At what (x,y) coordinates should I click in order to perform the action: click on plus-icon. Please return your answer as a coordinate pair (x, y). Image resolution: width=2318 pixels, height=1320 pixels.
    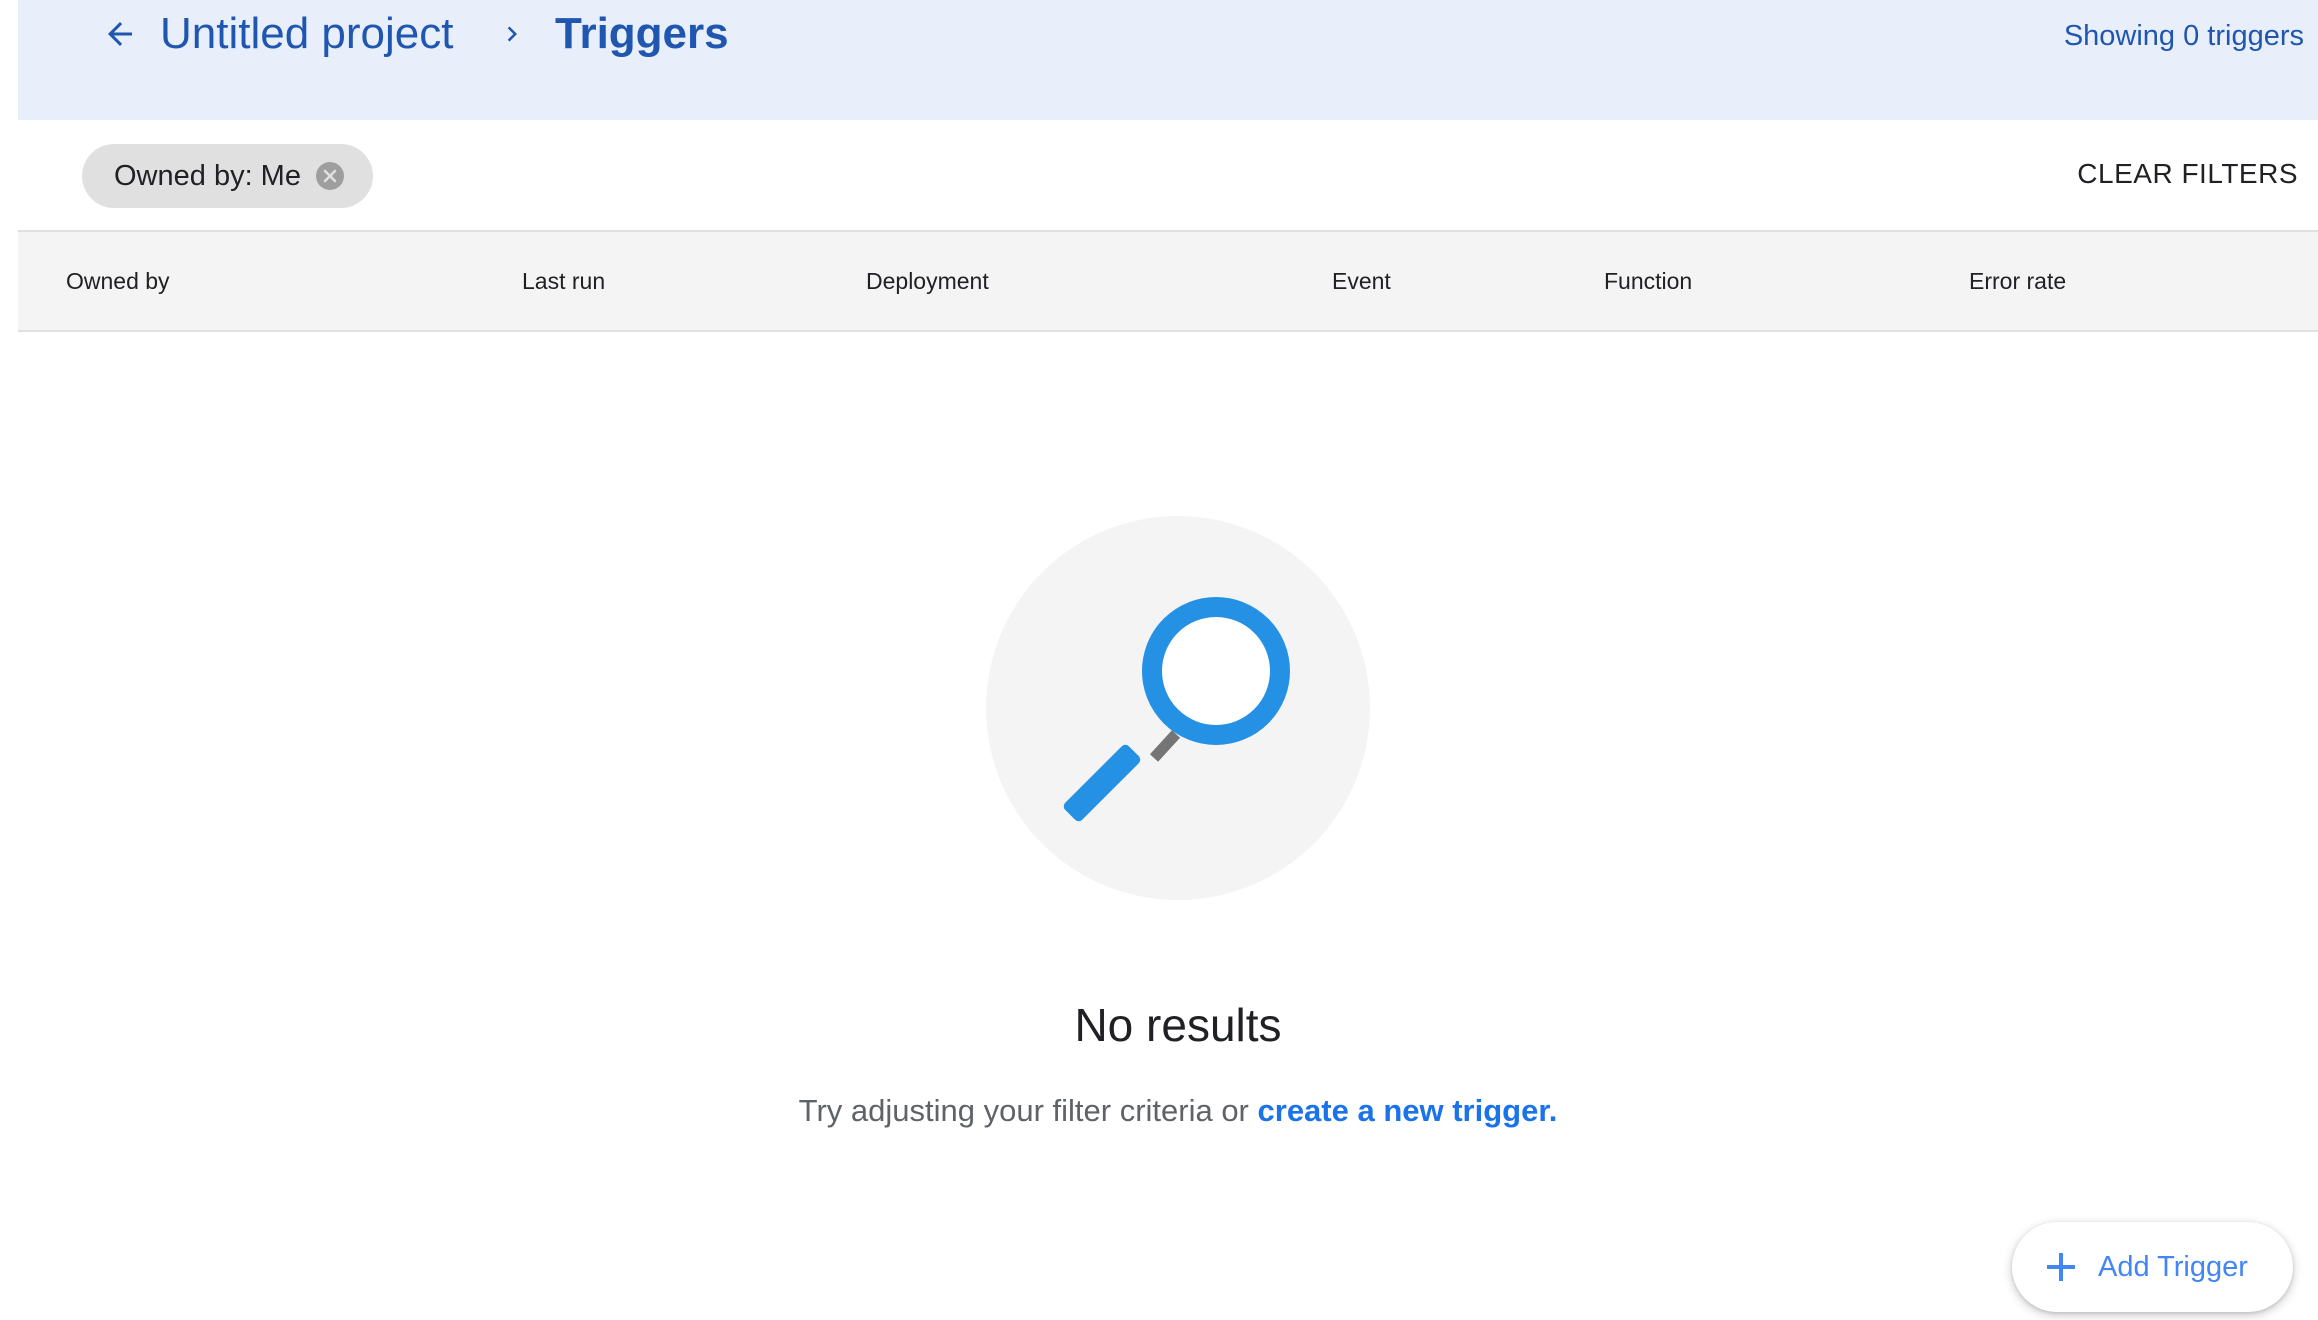
    Looking at the image, I should click on (2061, 1267).